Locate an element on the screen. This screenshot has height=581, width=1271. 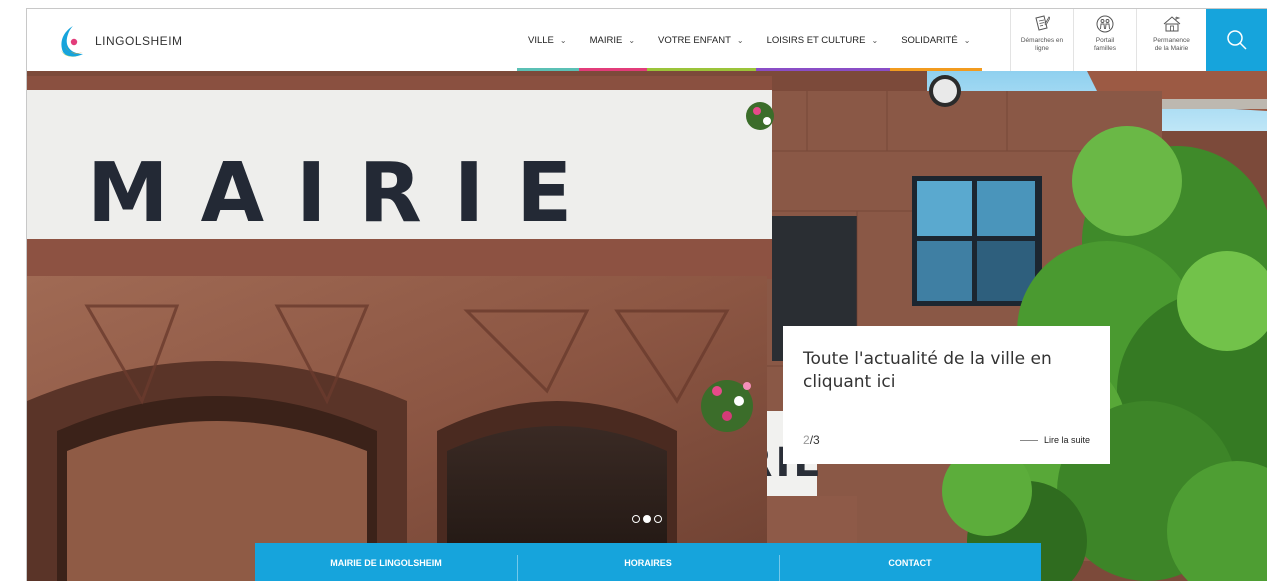
slide-counter: 2/3 is located at coordinates (811, 440).